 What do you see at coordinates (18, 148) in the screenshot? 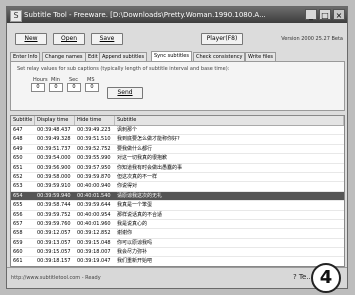
I see `cell-number: 649` at bounding box center [18, 148].